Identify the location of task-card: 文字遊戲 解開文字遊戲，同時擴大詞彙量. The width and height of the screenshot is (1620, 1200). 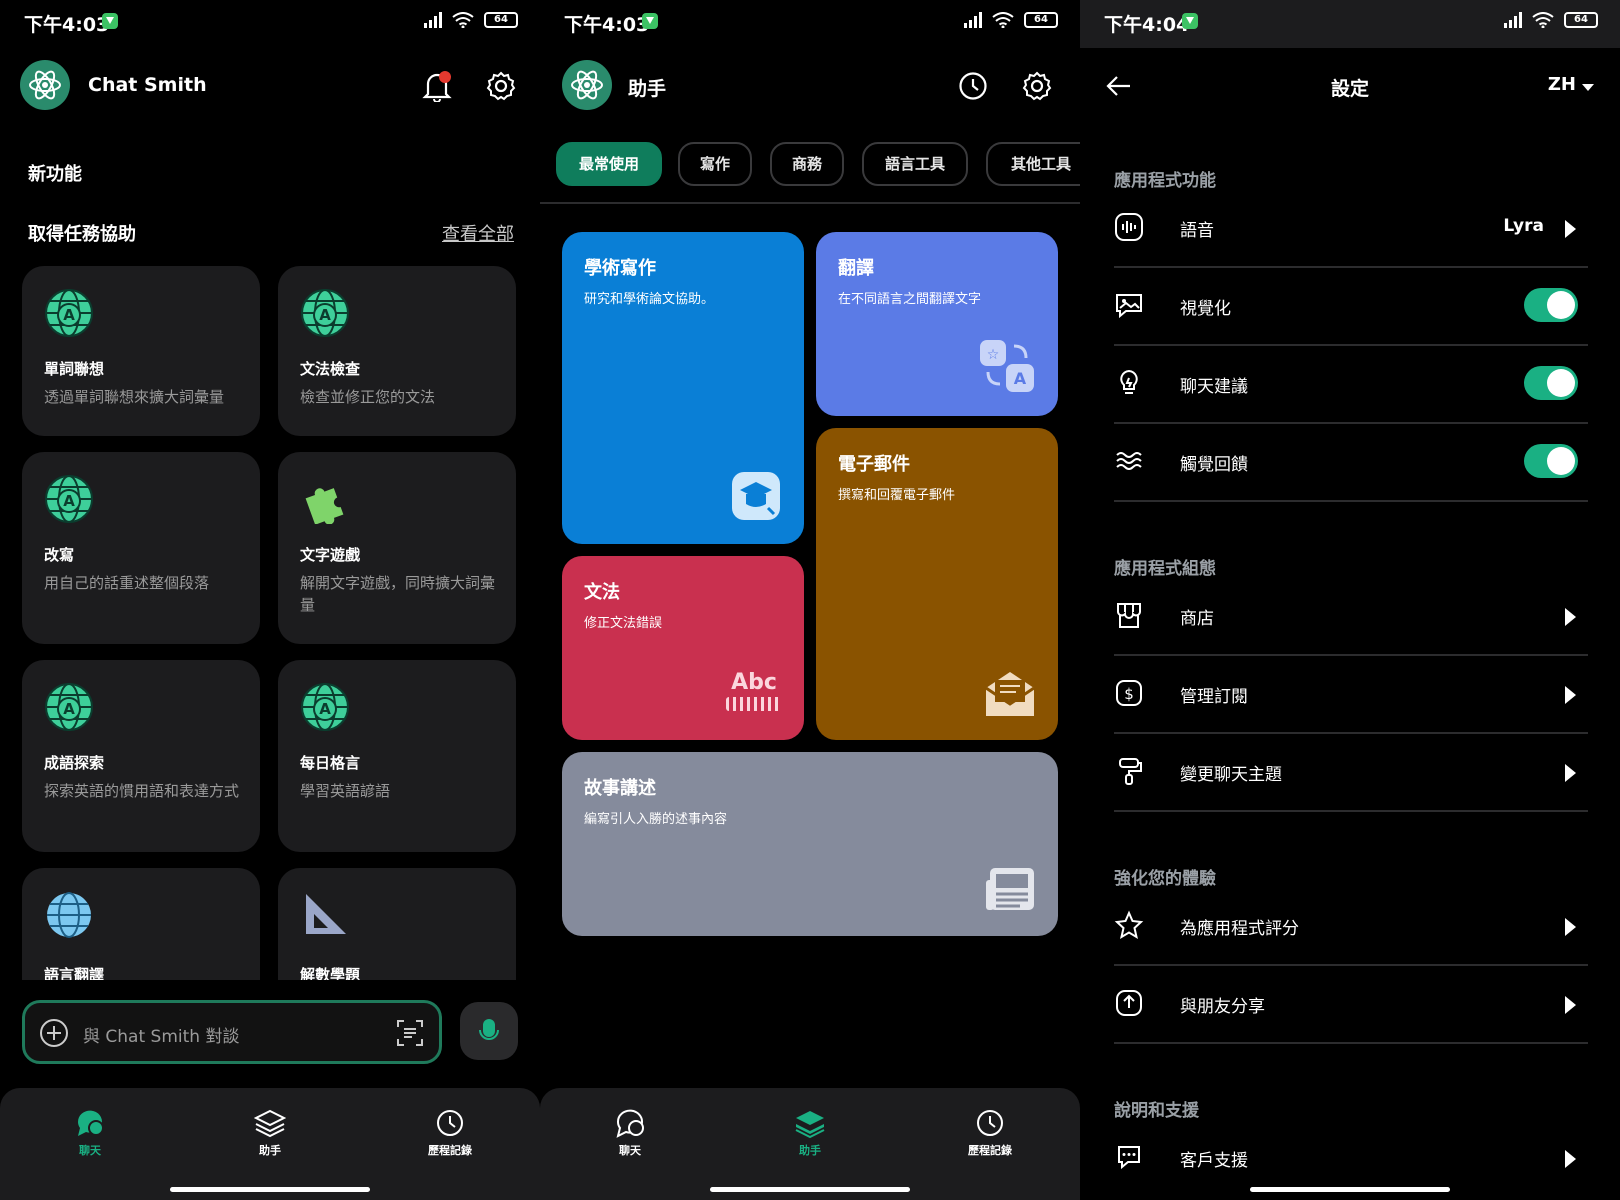
(397, 548).